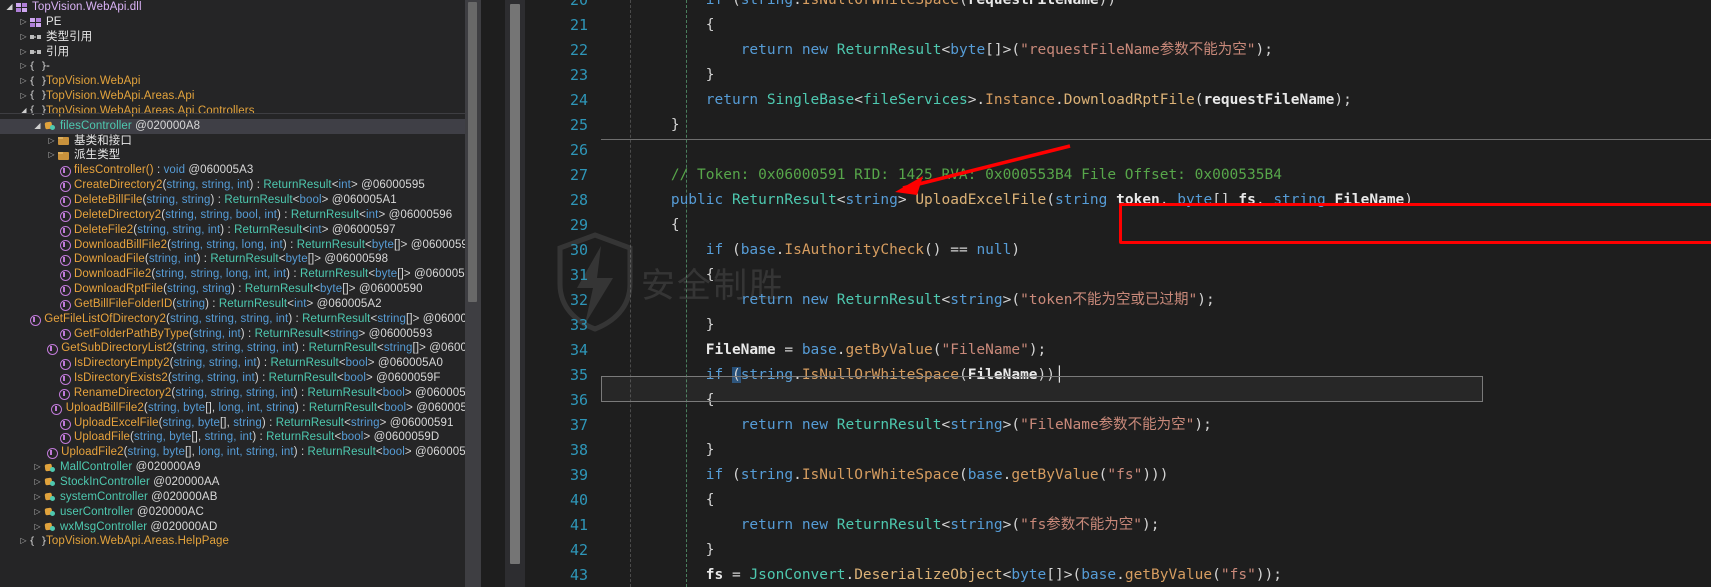 Image resolution: width=1711 pixels, height=587 pixels. Describe the element at coordinates (1118, 25) in the screenshot. I see `code-line: 21 {` at that location.